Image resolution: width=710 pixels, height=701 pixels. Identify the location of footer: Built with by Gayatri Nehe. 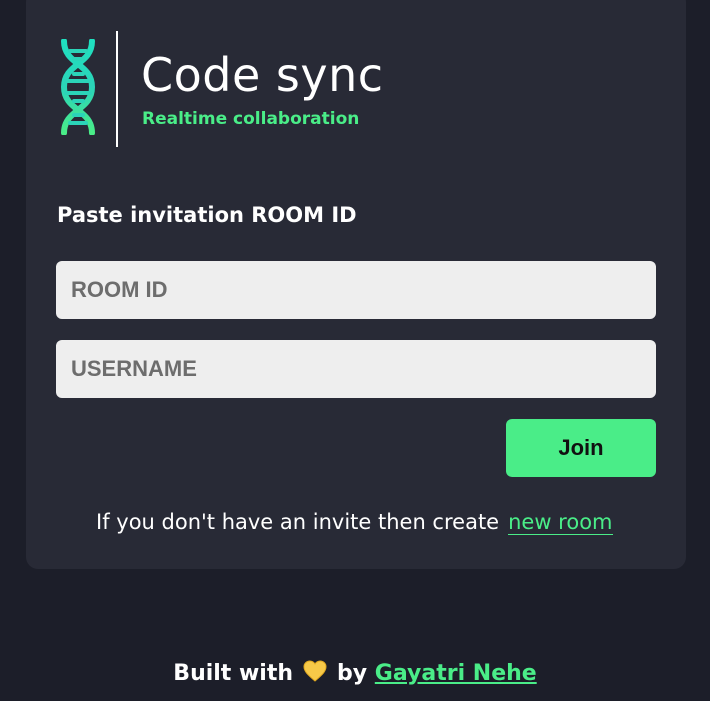
(355, 673).